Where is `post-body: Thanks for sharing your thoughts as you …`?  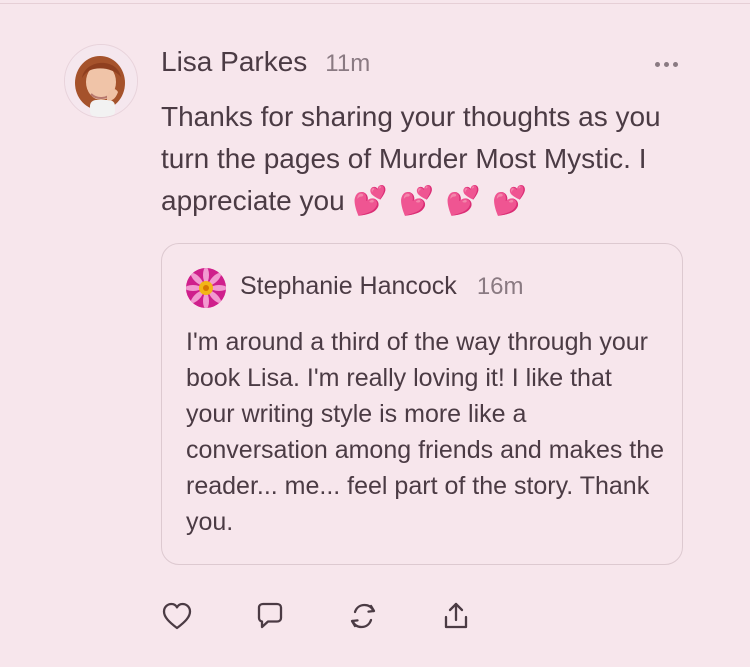 post-body: Thanks for sharing your thoughts as you … is located at coordinates (421, 159).